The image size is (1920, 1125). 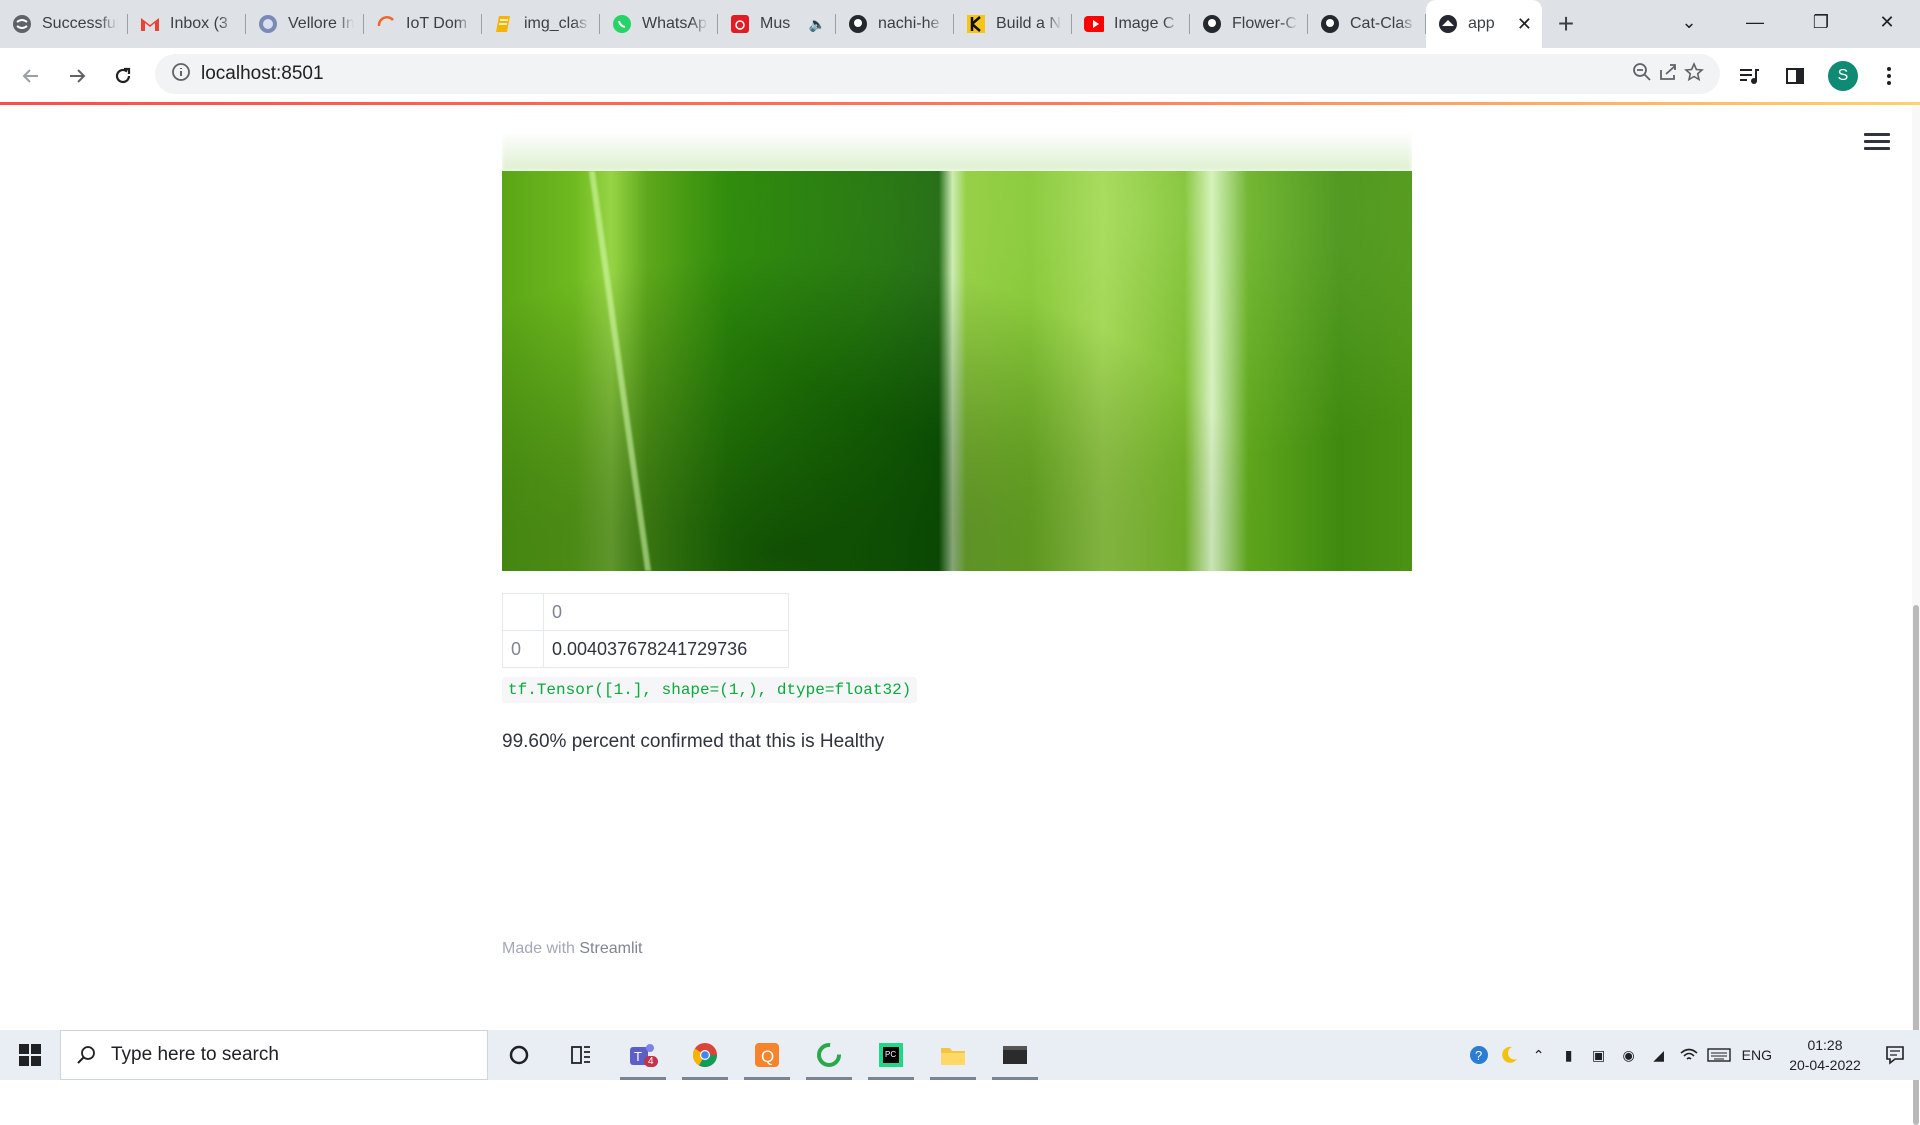 What do you see at coordinates (666, 612) in the screenshot?
I see `column-header: 0` at bounding box center [666, 612].